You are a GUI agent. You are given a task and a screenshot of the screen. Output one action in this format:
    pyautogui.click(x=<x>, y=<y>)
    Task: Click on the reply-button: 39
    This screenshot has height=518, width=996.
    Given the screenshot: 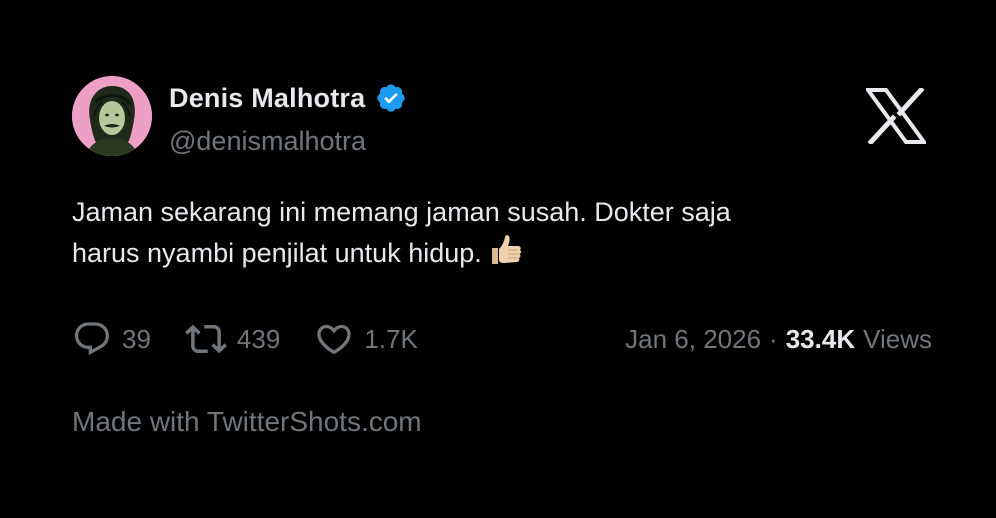 What is the action you would take?
    pyautogui.click(x=111, y=339)
    